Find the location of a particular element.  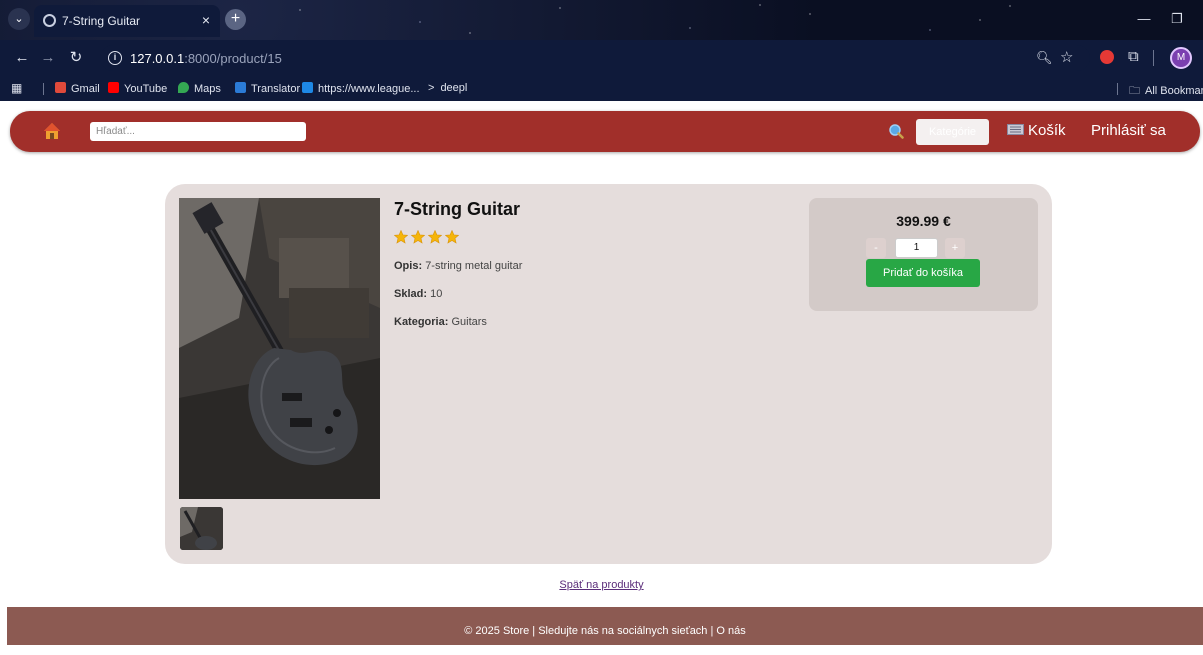

add-to-cart-button: Pridať do košíka is located at coordinates (923, 273).